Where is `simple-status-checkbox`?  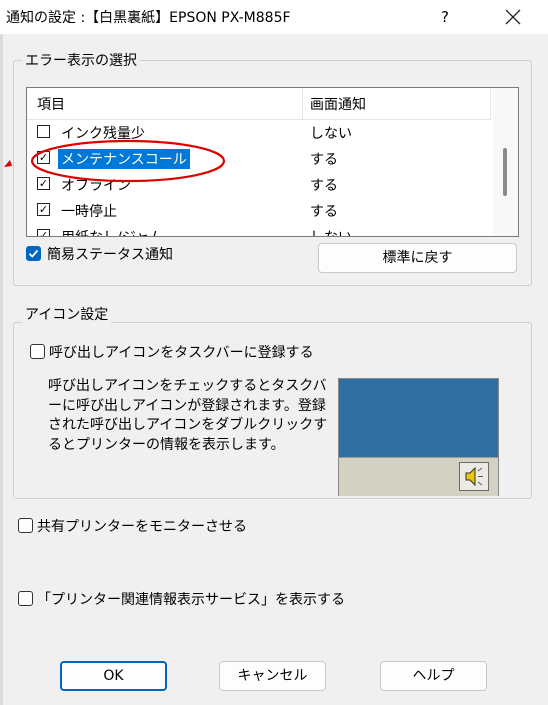
simple-status-checkbox is located at coordinates (33, 253).